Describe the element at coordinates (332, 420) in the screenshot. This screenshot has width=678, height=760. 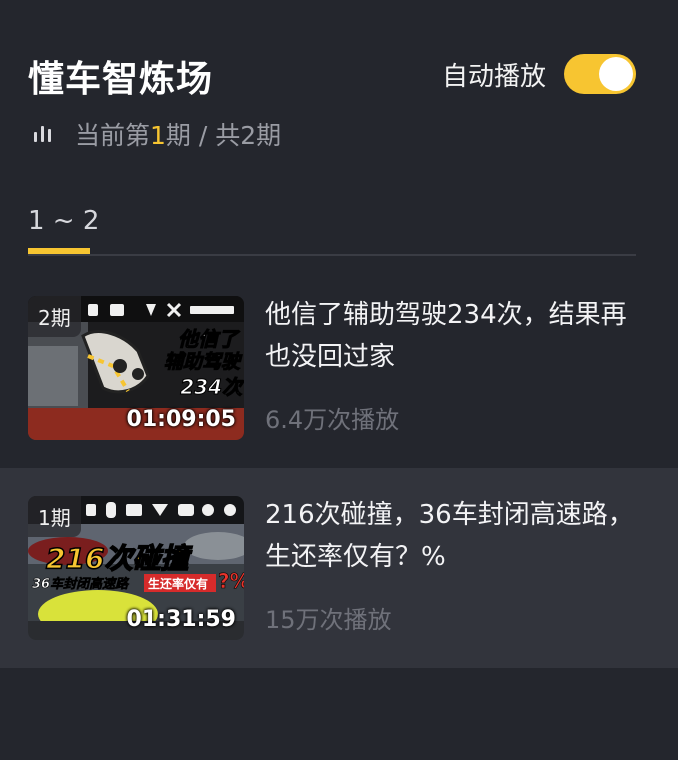
I see `episode-views: 6.4万次播放` at that location.